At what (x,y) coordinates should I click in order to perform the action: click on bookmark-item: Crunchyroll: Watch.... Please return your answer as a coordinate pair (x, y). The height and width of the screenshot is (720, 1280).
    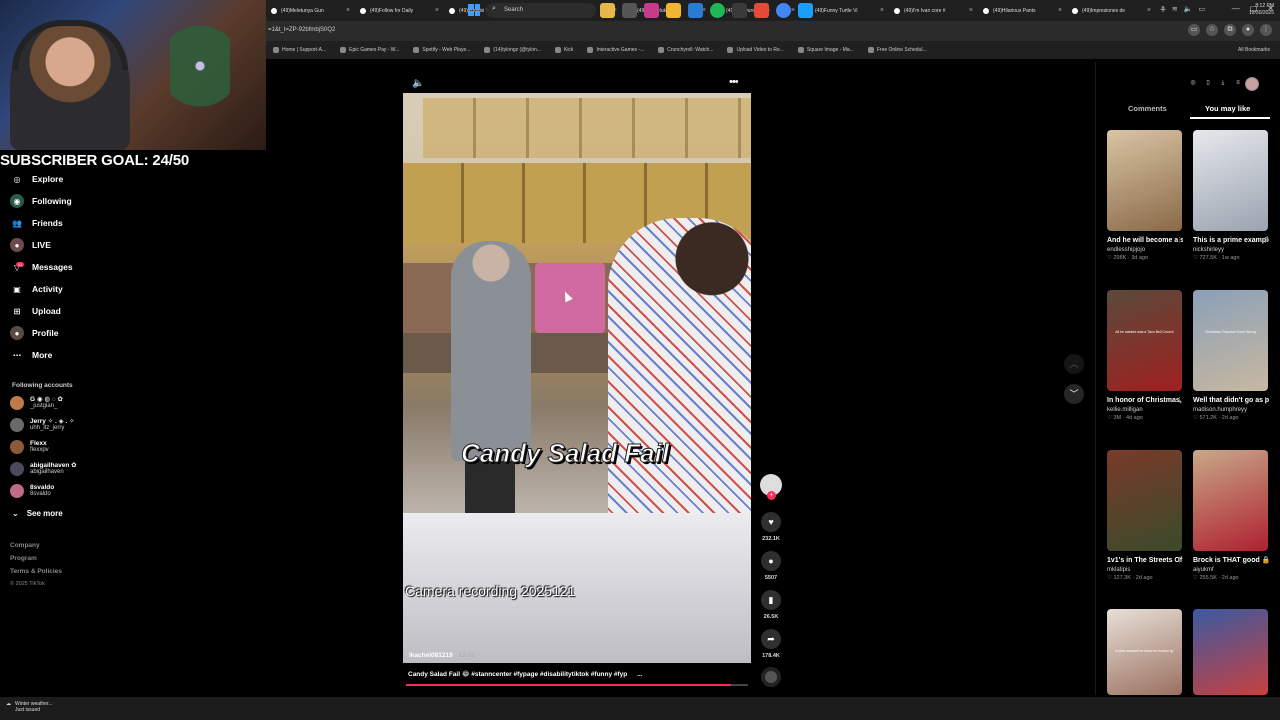
    Looking at the image, I should click on (685, 50).